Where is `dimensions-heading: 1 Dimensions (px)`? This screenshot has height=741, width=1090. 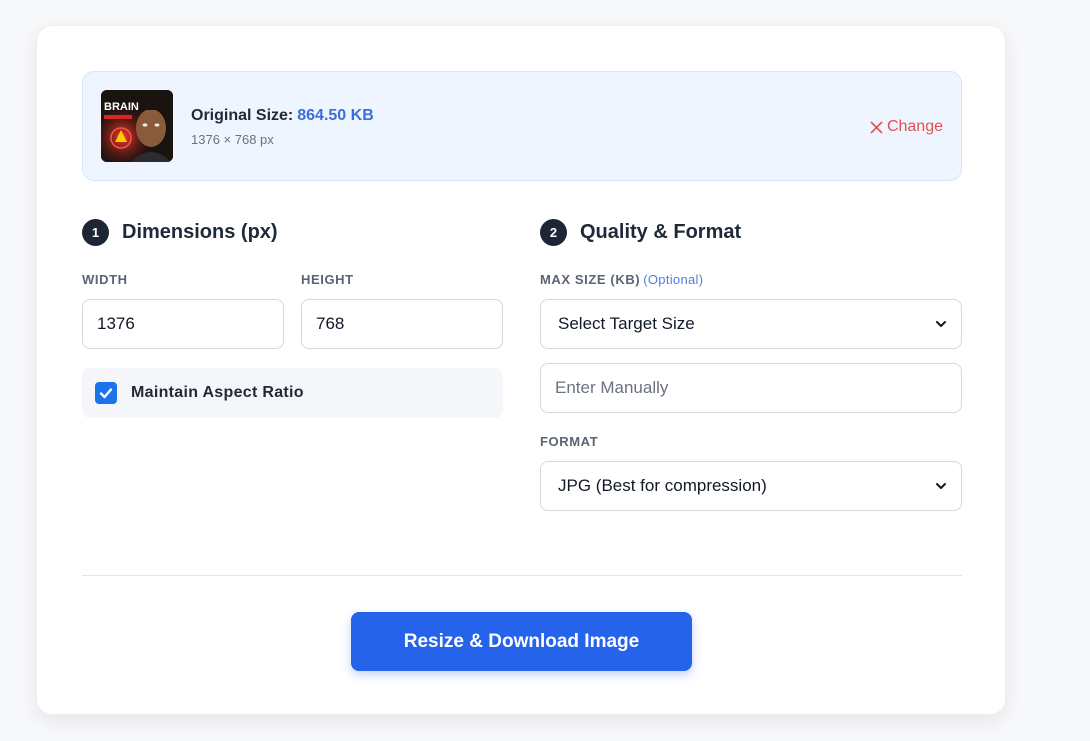
dimensions-heading: 1 Dimensions (px) is located at coordinates (180, 232).